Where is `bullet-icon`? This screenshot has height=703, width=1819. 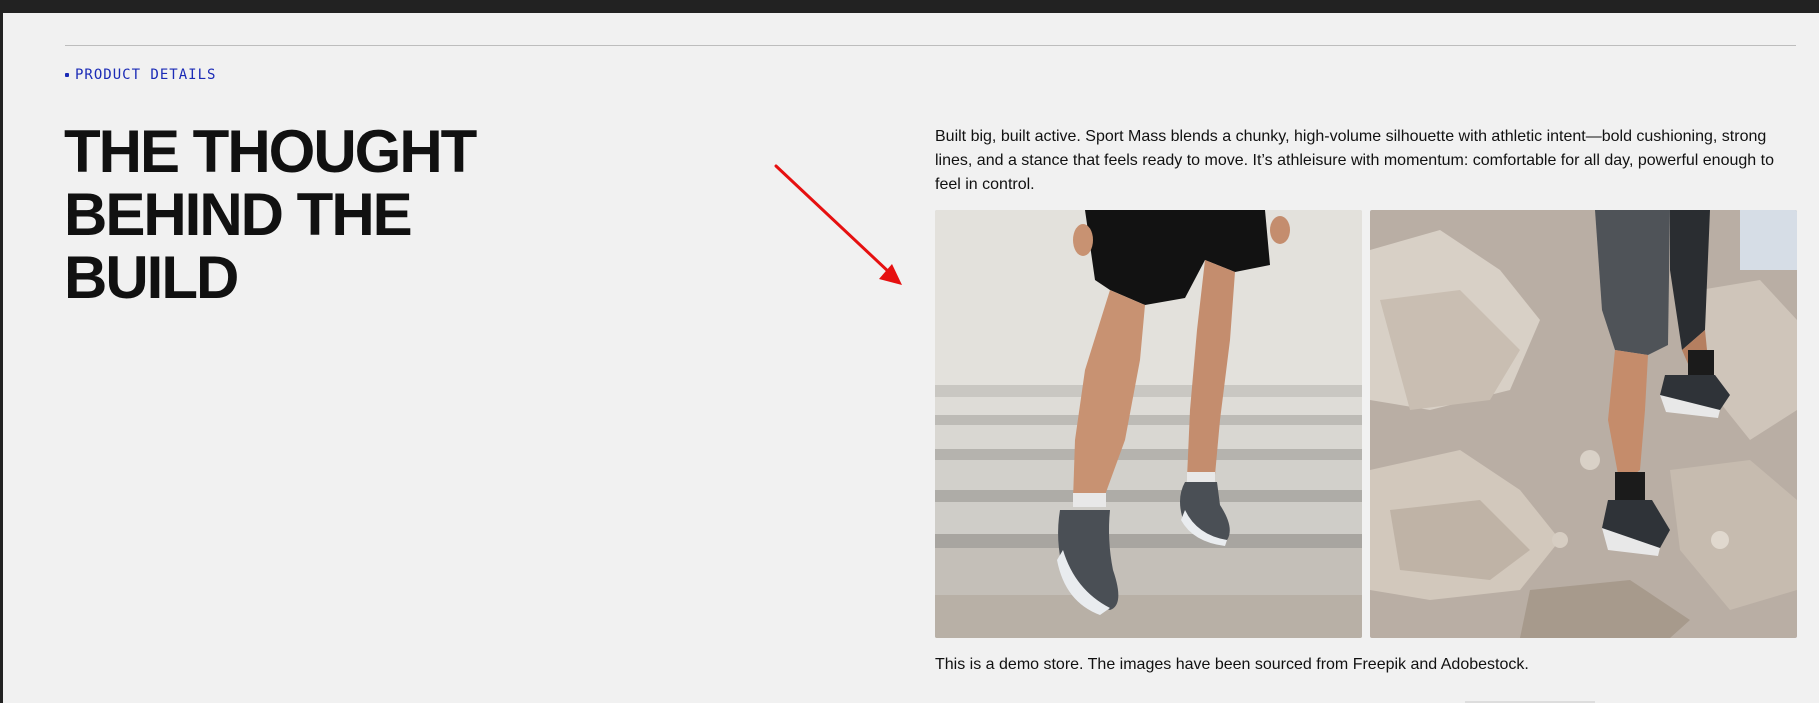
bullet-icon is located at coordinates (67, 75).